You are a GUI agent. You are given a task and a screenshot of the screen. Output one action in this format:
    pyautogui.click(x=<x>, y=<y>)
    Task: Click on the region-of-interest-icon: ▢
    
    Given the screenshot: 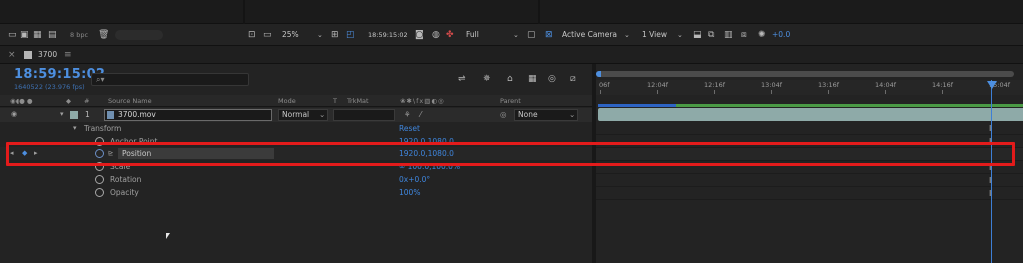 What is the action you would take?
    pyautogui.click(x=531, y=35)
    